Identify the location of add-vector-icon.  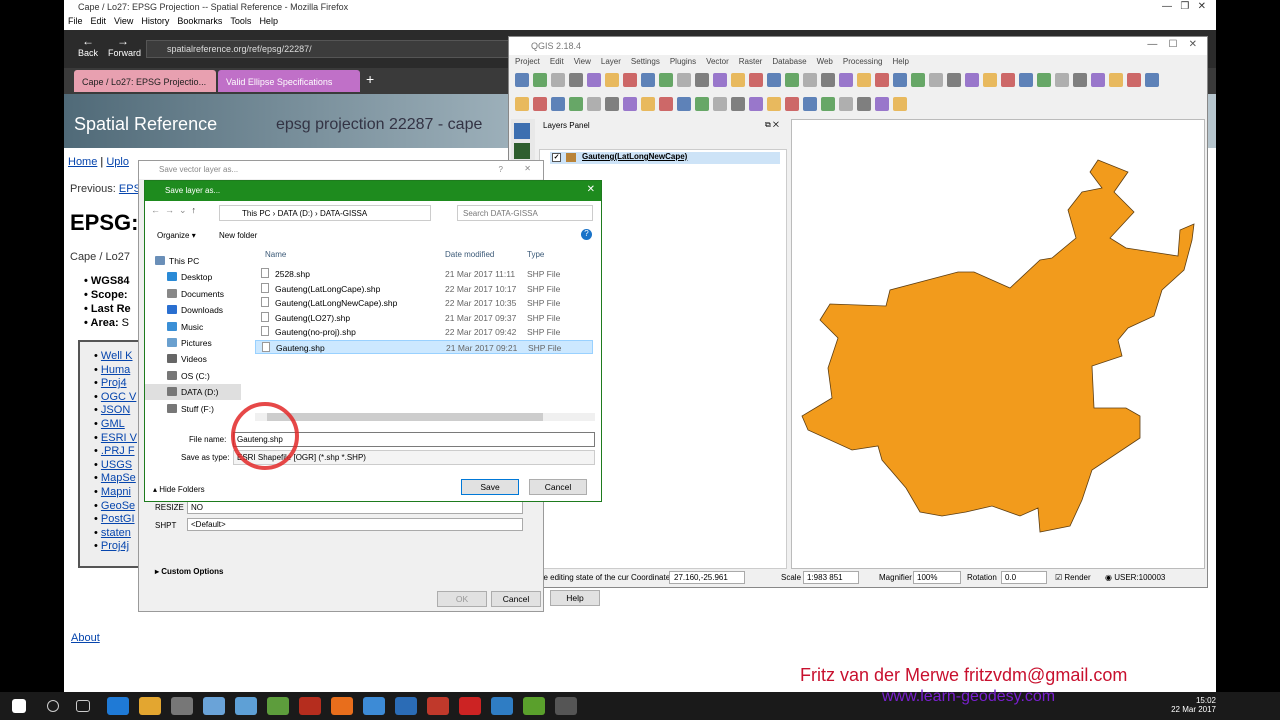
(522, 131).